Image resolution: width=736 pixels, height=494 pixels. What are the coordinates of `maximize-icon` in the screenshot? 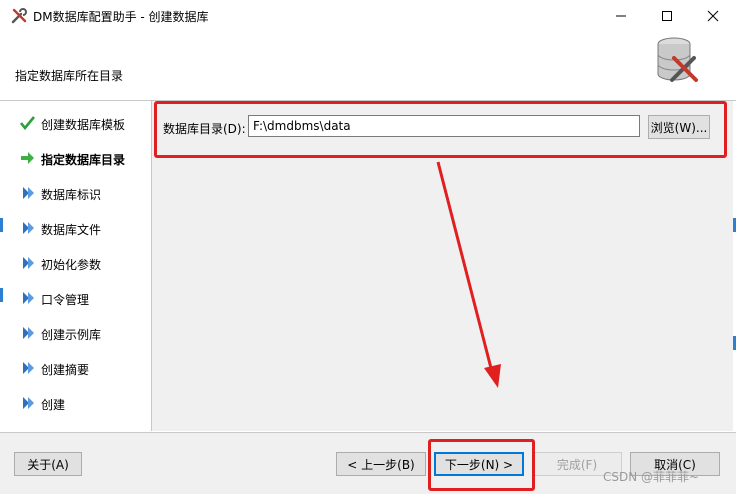 It's located at (667, 16).